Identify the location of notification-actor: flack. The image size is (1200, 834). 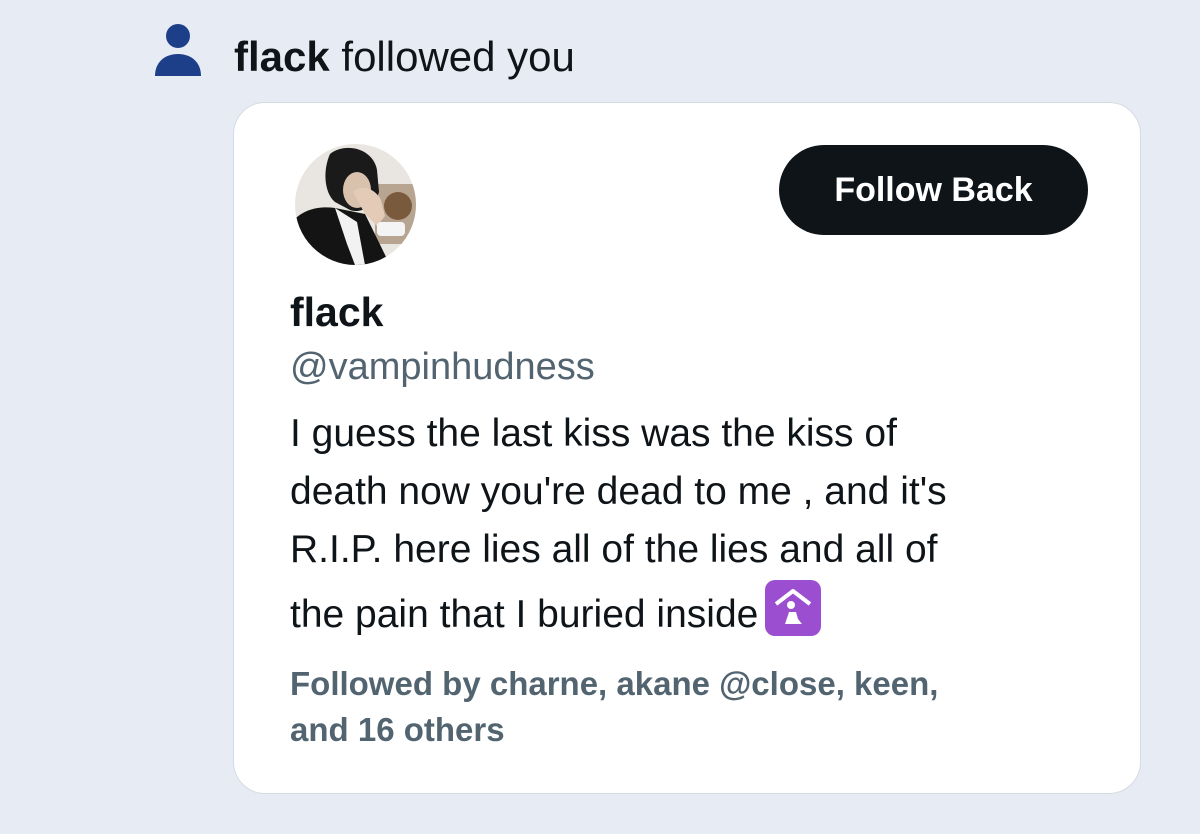
(282, 56).